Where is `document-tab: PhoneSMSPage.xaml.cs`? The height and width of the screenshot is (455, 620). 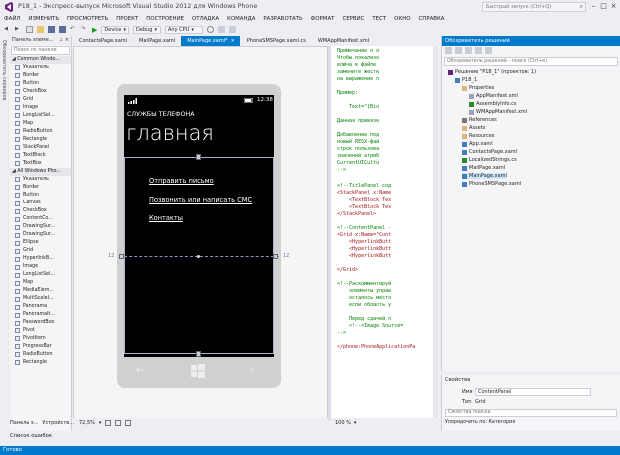
document-tab: PhoneSMSPage.xaml.cs is located at coordinates (276, 41).